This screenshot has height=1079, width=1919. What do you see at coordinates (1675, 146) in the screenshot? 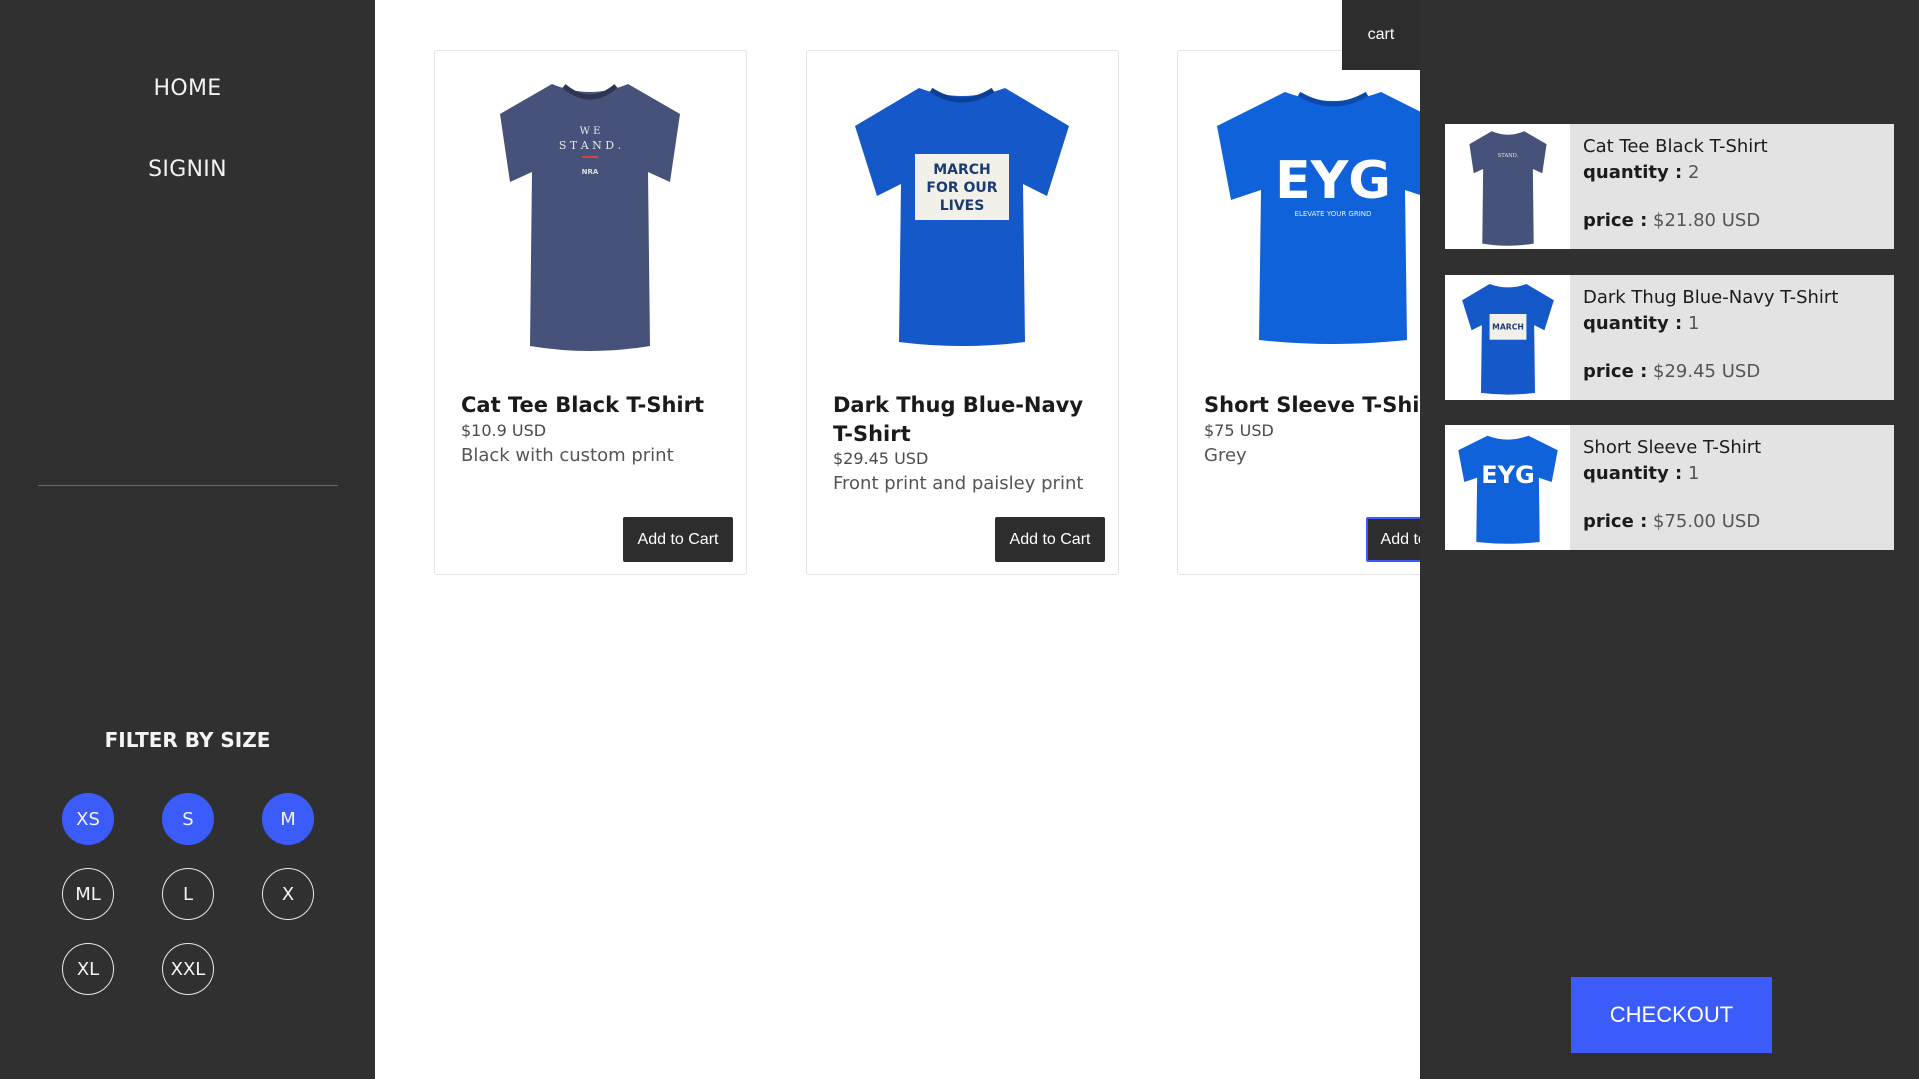
I see `cart-item-name: Cat Tee Black T-Shirt` at bounding box center [1675, 146].